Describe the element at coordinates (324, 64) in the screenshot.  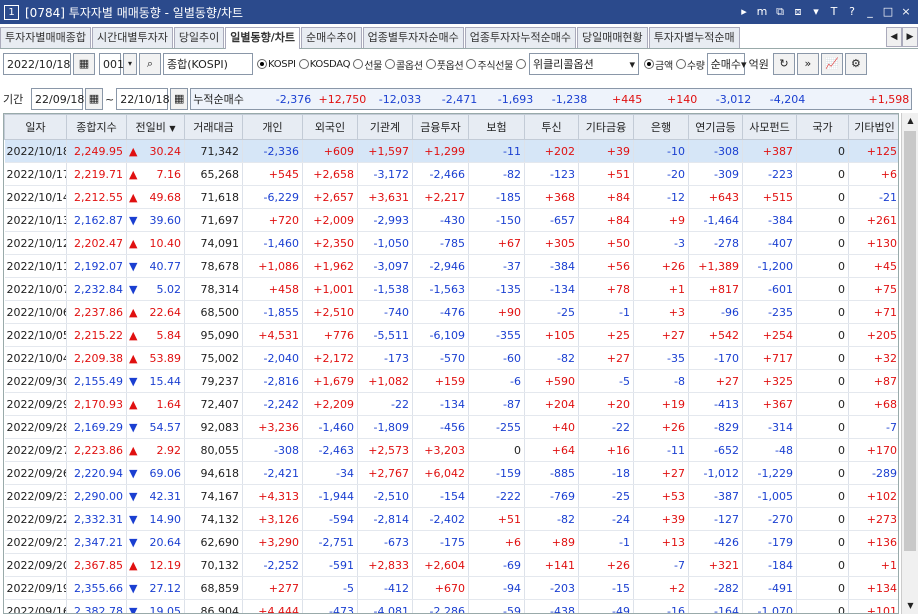
I see `market-radio-1: KOSDAQ` at that location.